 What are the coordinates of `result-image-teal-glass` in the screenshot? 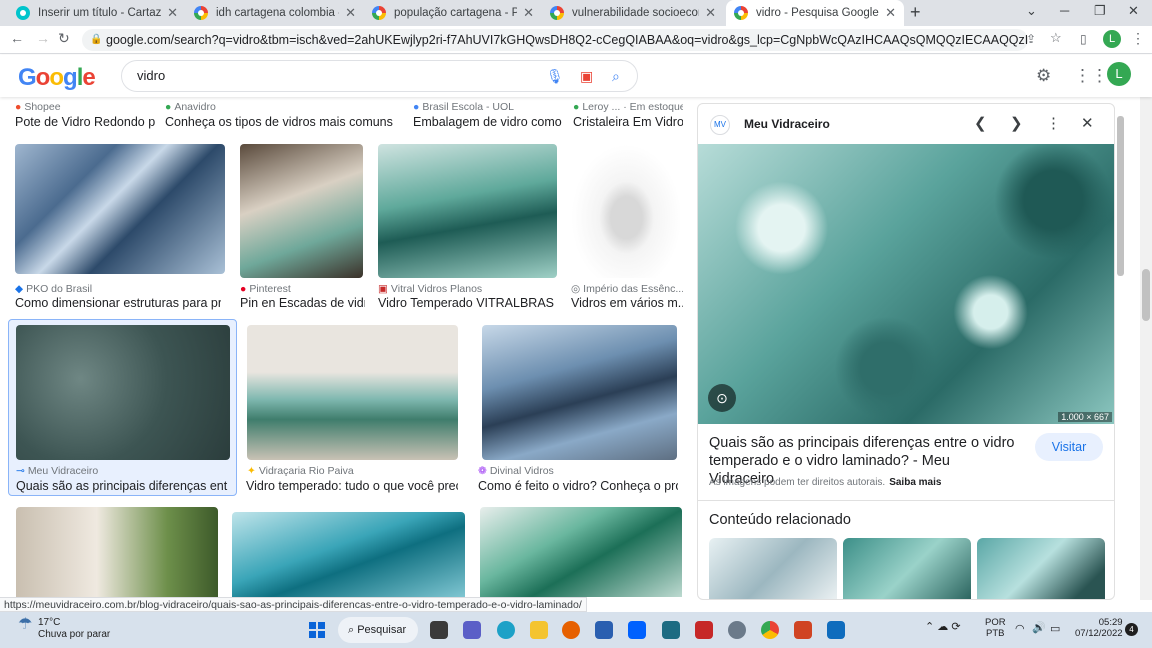 It's located at (348, 554).